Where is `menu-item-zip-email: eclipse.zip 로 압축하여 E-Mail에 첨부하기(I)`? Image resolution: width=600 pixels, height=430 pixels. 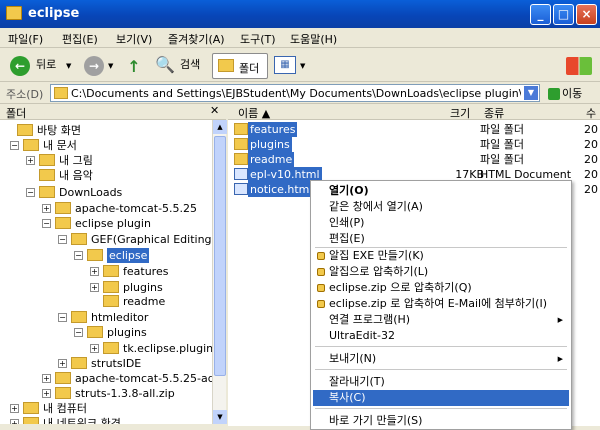
menu-item-zip-email: eclipse.zip 로 압축하여 E-Mail에 첨부하기(I) is located at coordinates (441, 304).